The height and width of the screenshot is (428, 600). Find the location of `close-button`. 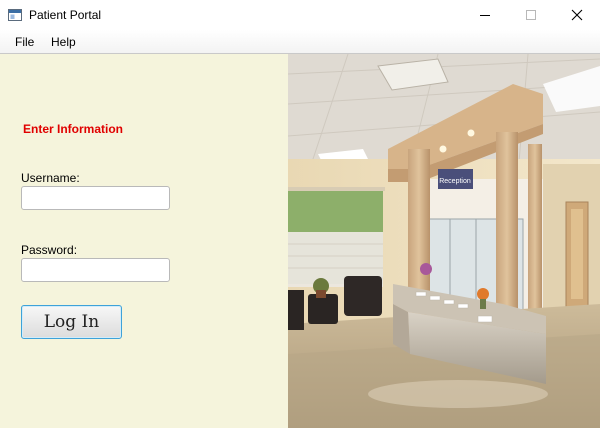

close-button is located at coordinates (577, 15).